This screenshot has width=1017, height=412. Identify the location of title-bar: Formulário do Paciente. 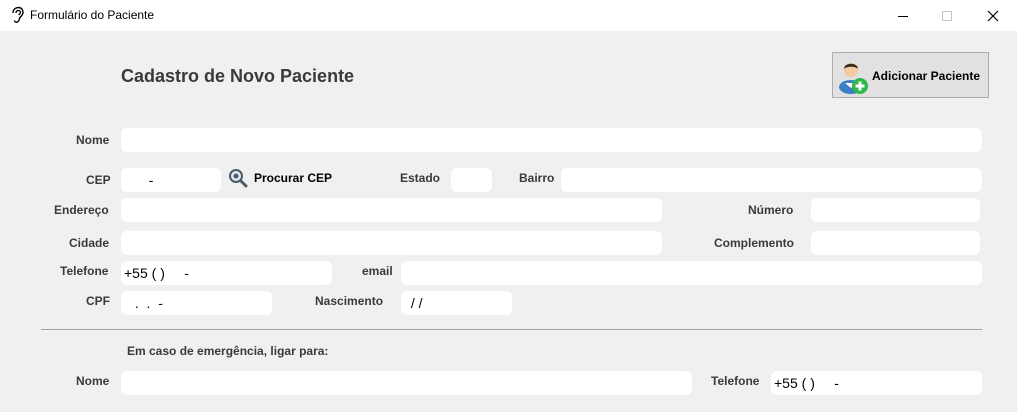
(508, 15).